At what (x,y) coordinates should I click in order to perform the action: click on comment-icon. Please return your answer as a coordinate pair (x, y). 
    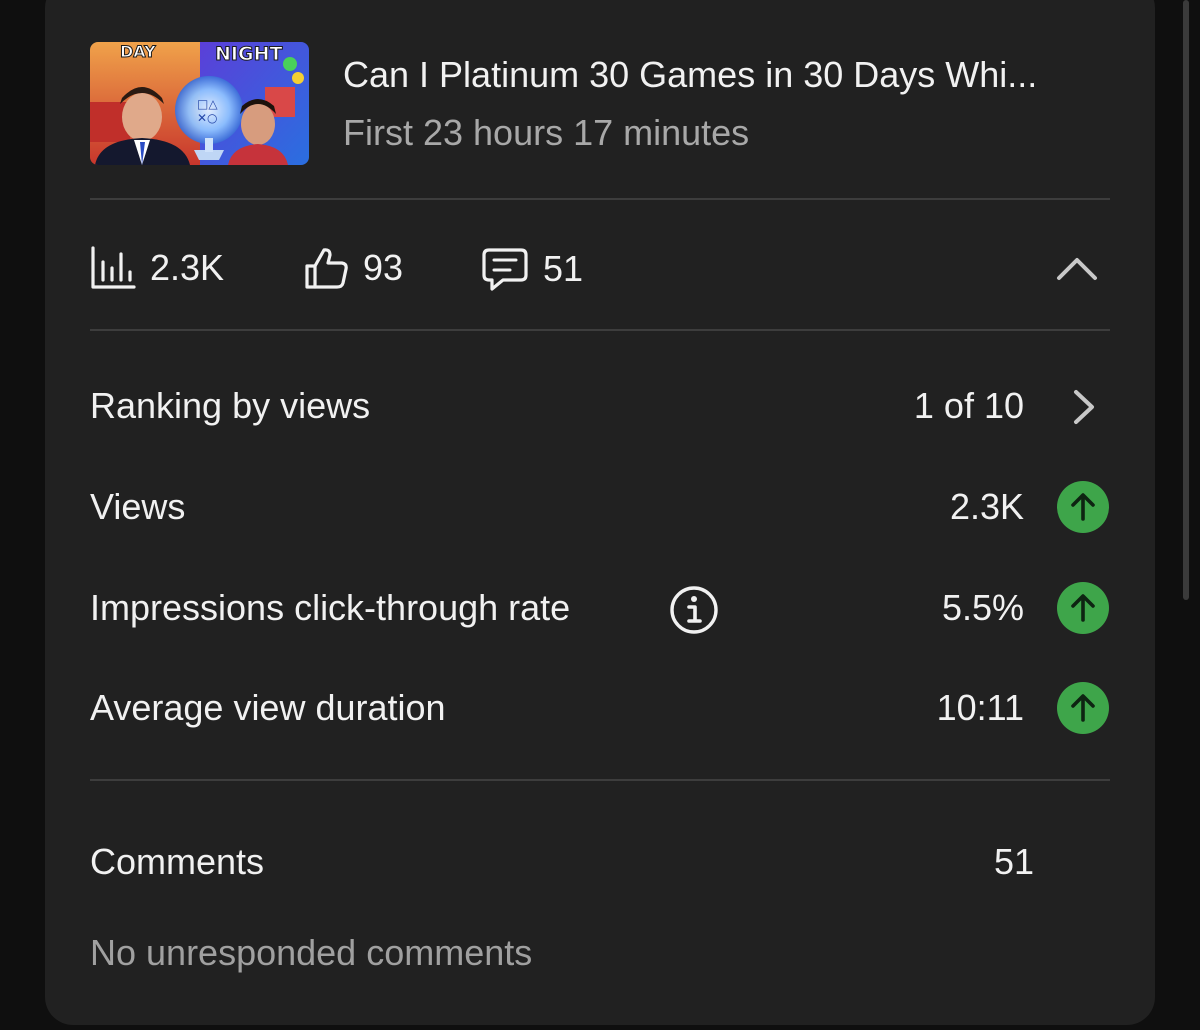
    Looking at the image, I should click on (505, 269).